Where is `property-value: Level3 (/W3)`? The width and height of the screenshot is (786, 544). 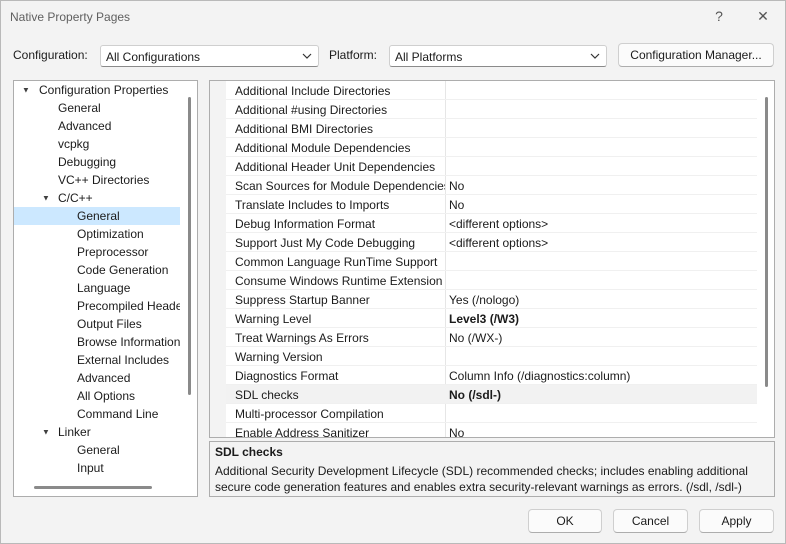 property-value: Level3 (/W3) is located at coordinates (484, 319).